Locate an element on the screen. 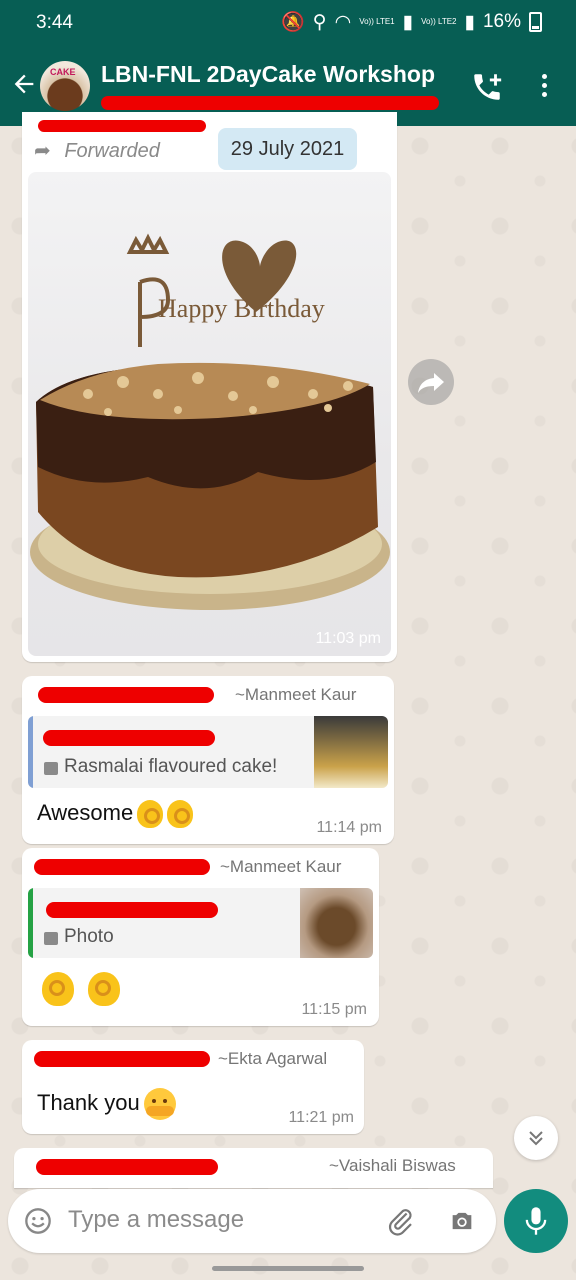  status-bar: 3:44 🔕 ⚲ ◠ Vo)) LTE1 ▮ Vo)) LTE2 ▮ 16% is located at coordinates (288, 23).